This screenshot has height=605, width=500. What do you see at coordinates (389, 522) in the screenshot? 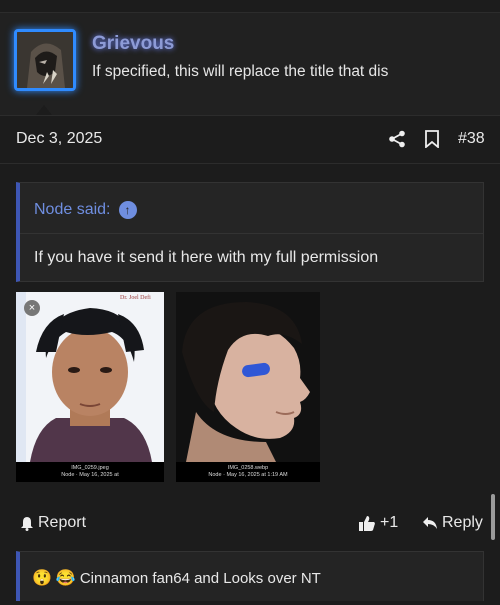
I see `like-count: +1` at bounding box center [389, 522].